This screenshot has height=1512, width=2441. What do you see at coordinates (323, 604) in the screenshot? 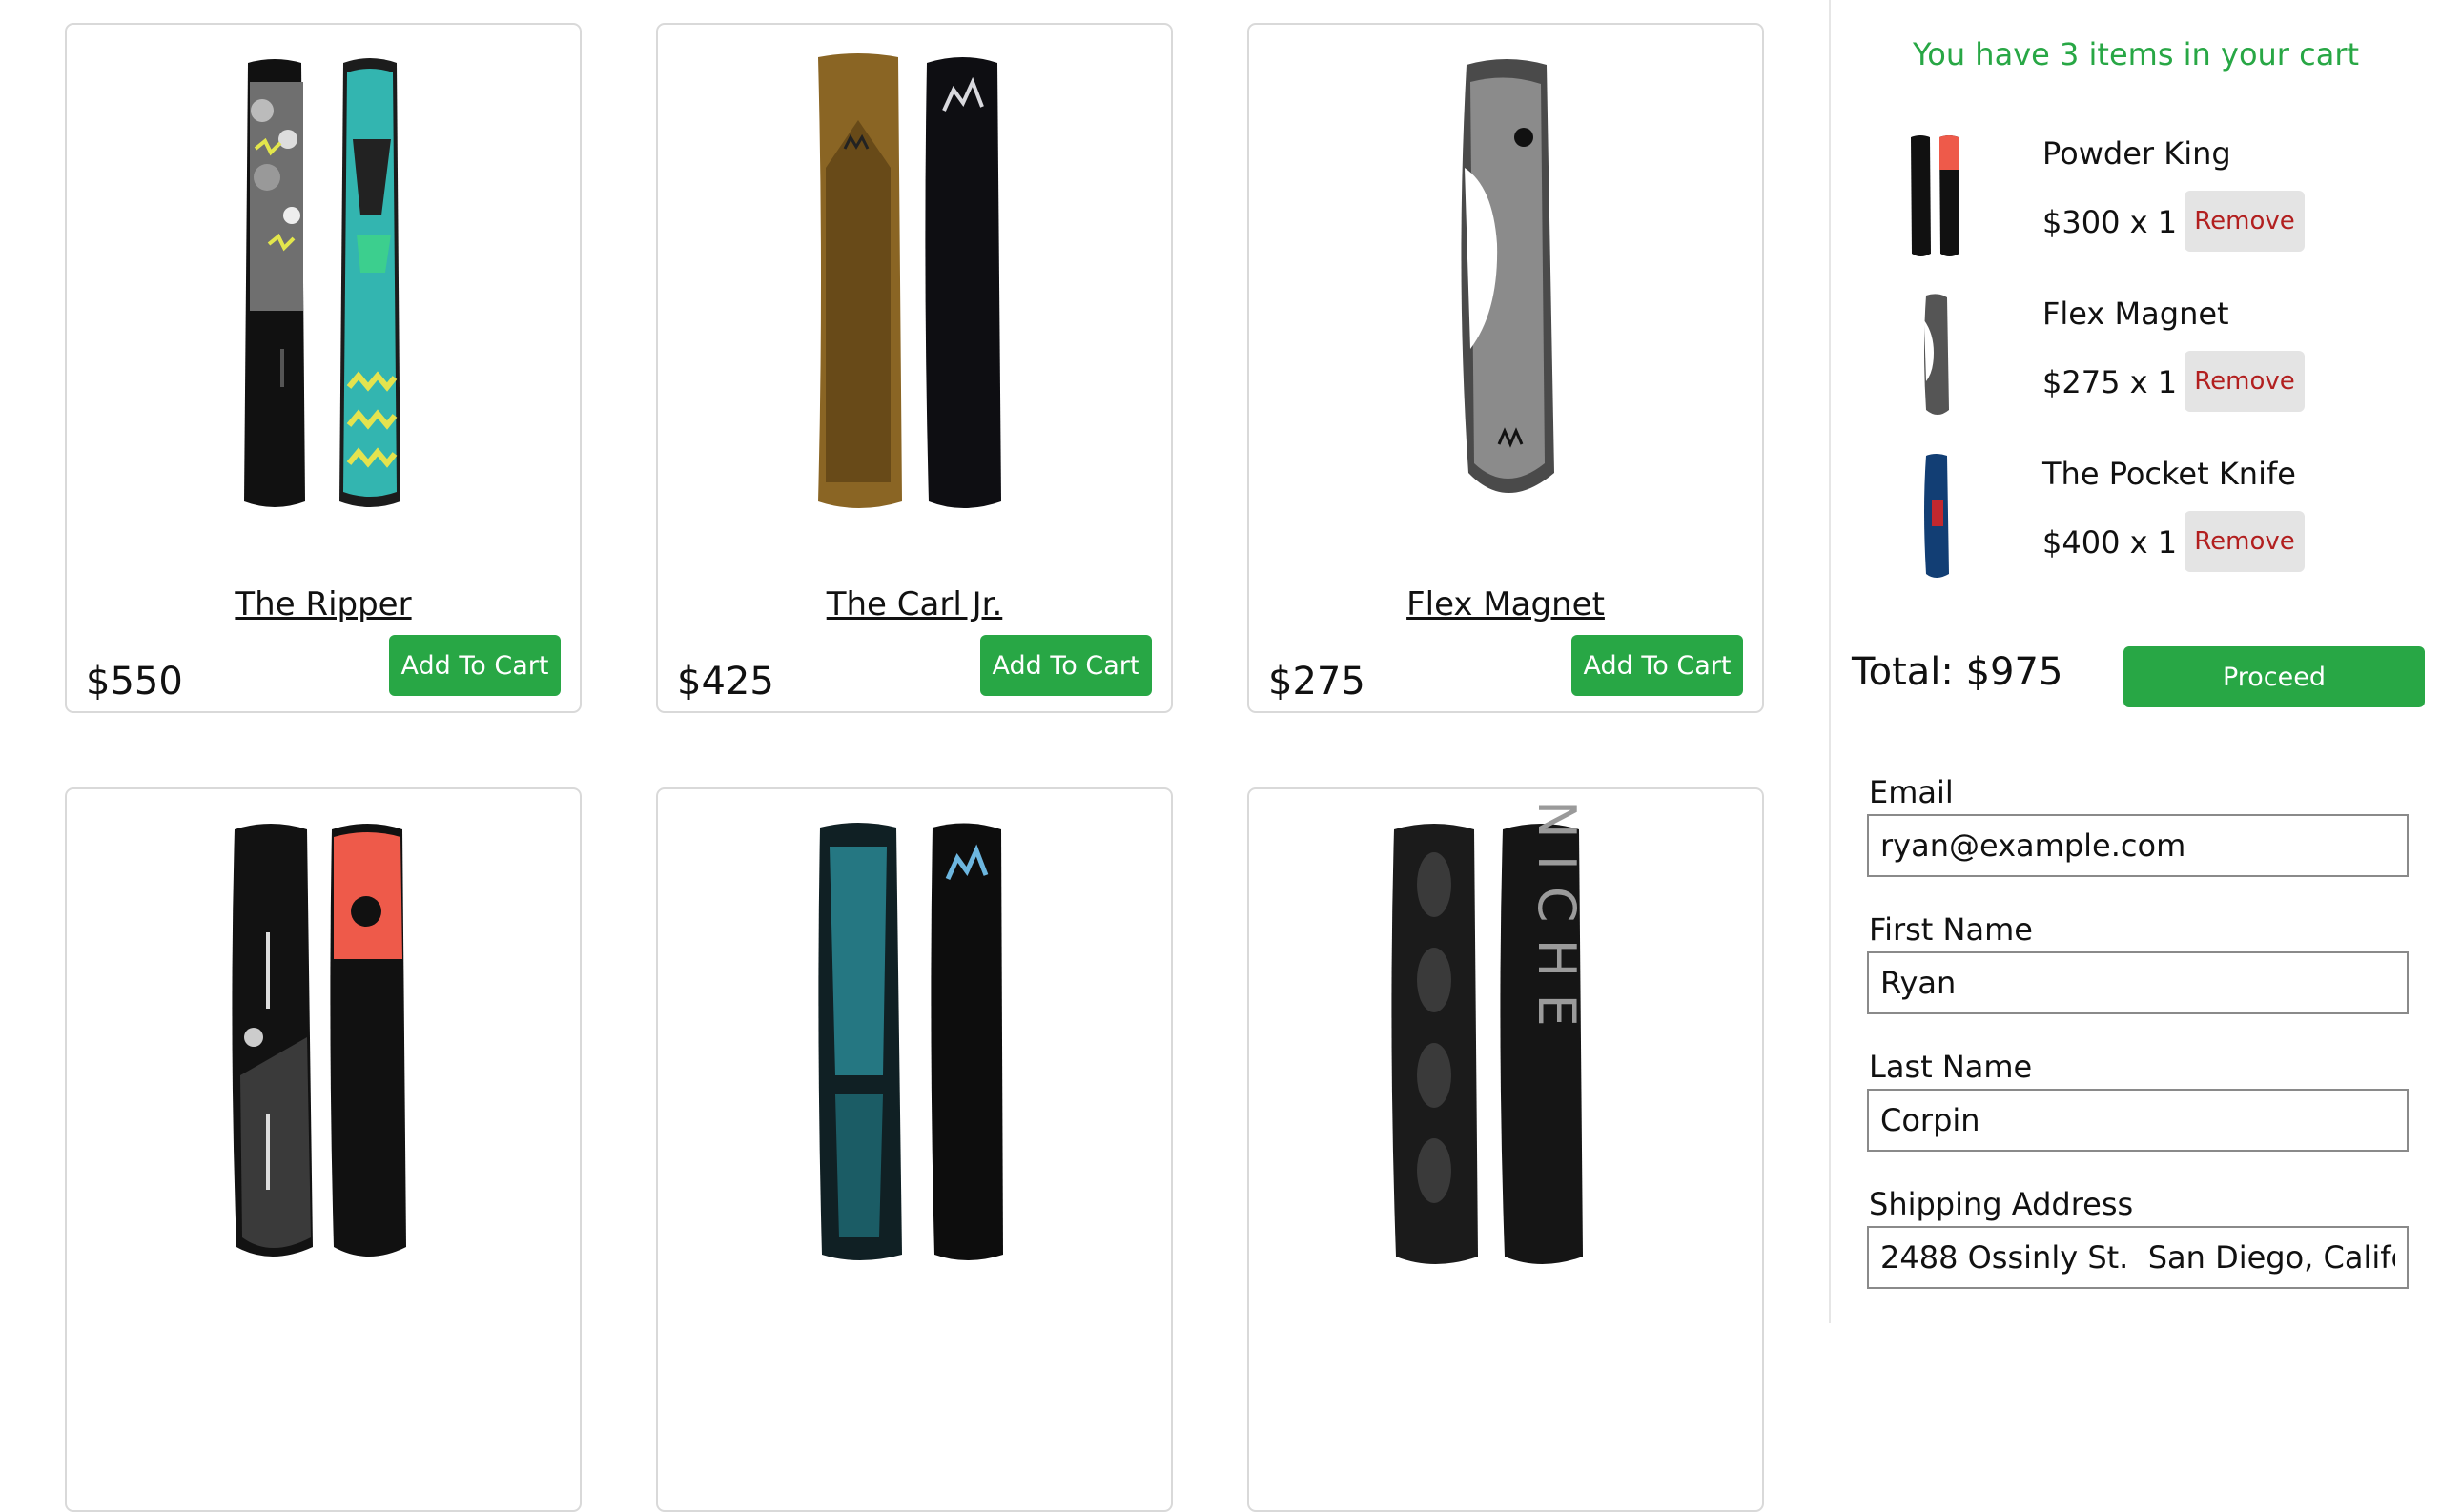
I see `product-name: The Ripper` at bounding box center [323, 604].